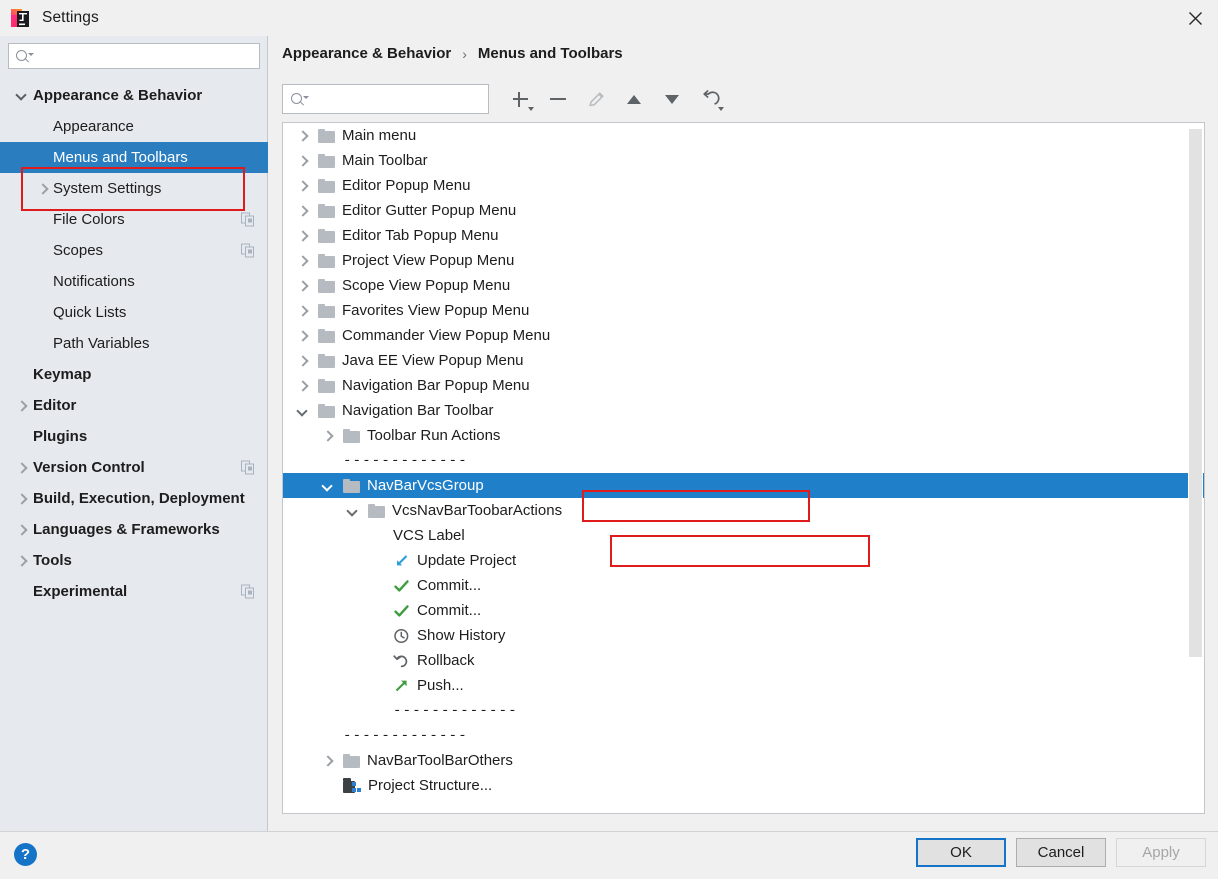  What do you see at coordinates (743, 435) in the screenshot?
I see `tree-row: Toolbar Run Actions` at bounding box center [743, 435].